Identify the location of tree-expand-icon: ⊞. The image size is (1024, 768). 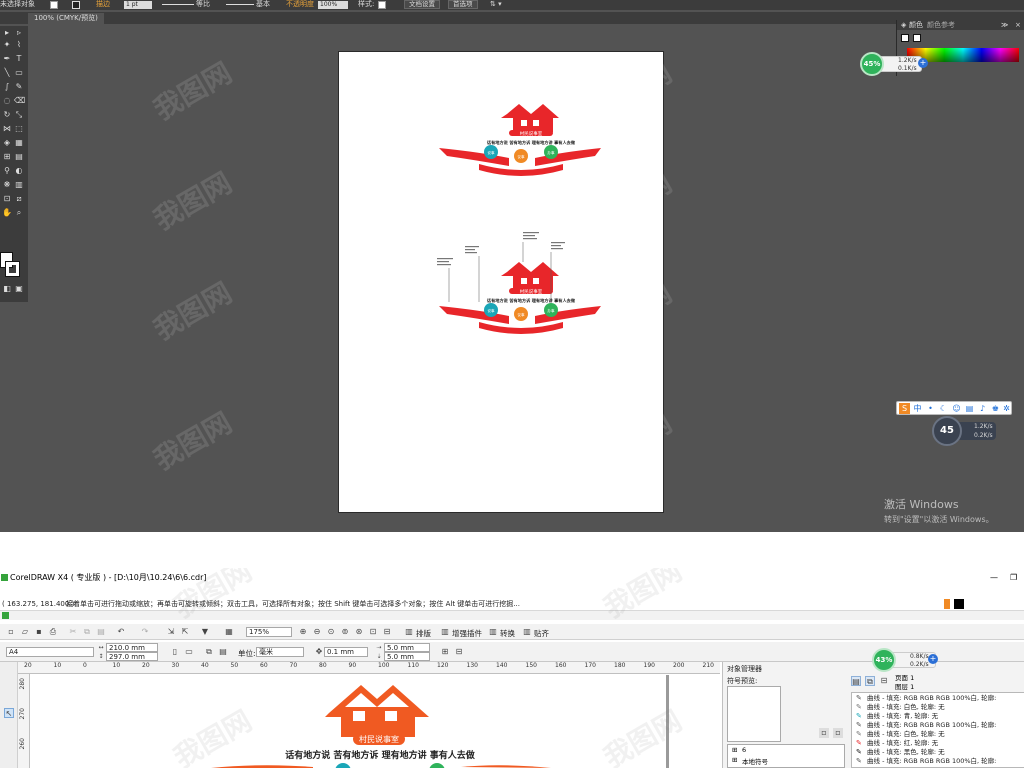
(734, 760).